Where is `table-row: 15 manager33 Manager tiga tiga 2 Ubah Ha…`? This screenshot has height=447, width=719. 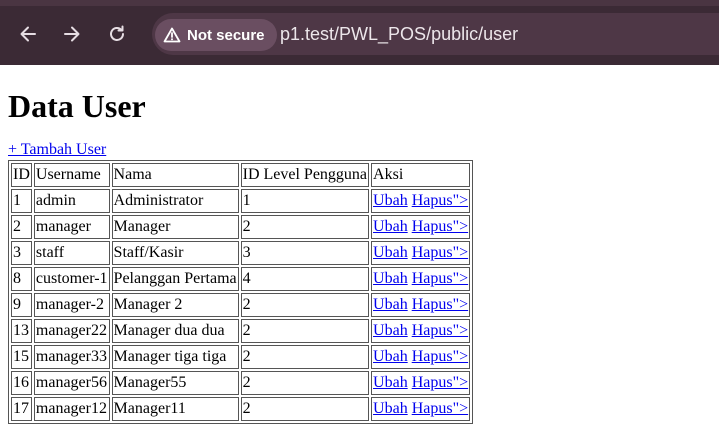
table-row: 15 manager33 Manager tiga tiga 2 Ubah Ha… is located at coordinates (241, 357).